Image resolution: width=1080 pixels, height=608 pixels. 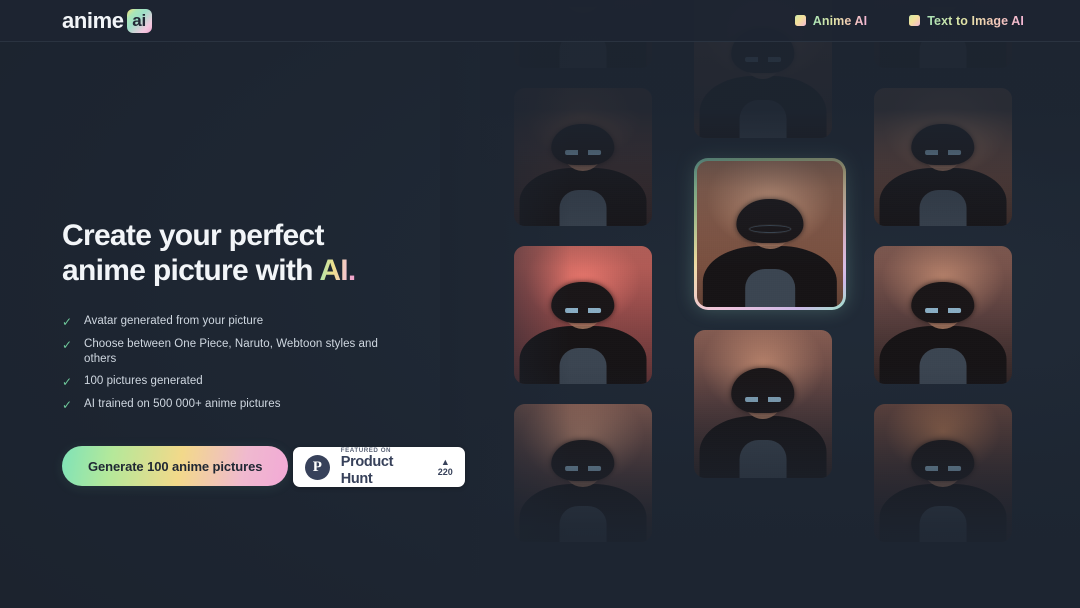 I want to click on main-nav: Anime AI Text to Image AI, so click(x=909, y=20).